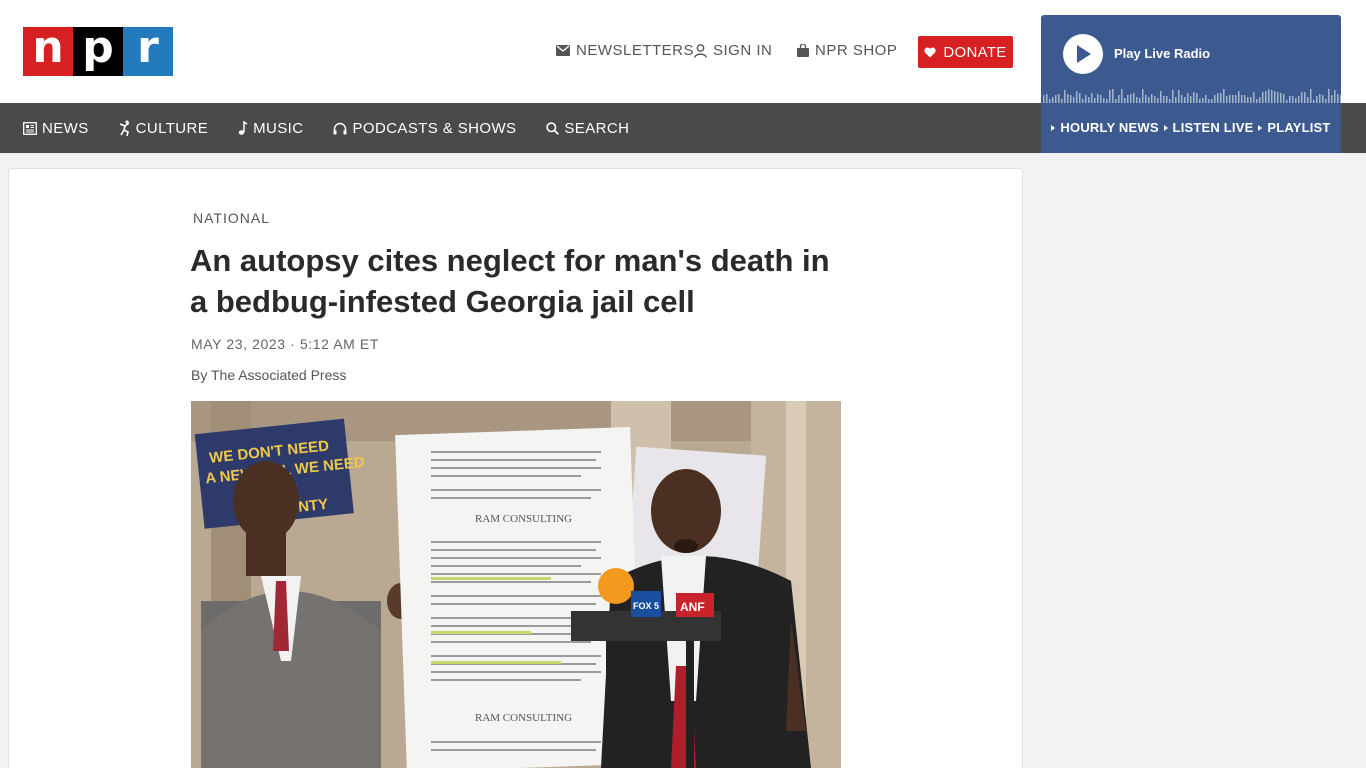  What do you see at coordinates (1083, 54) in the screenshot?
I see `play-button` at bounding box center [1083, 54].